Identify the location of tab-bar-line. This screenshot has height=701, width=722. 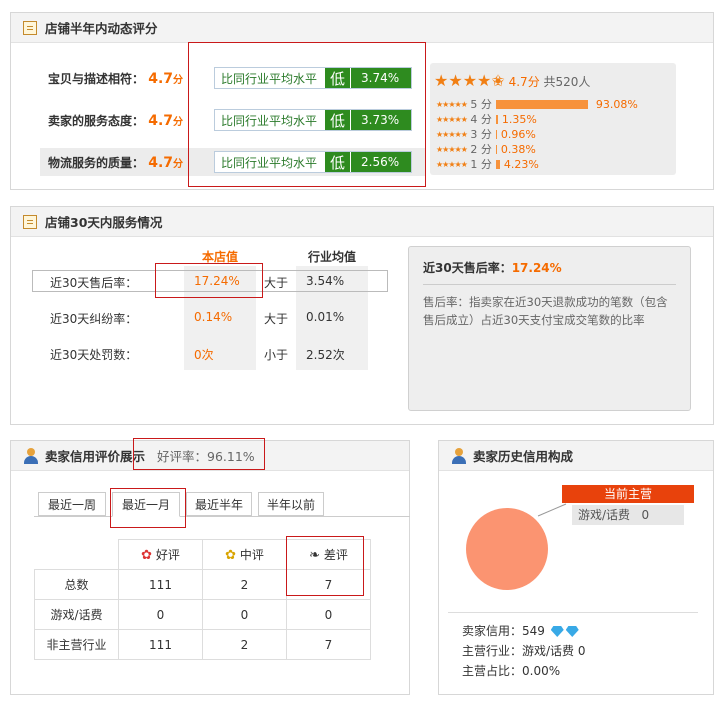
(222, 516).